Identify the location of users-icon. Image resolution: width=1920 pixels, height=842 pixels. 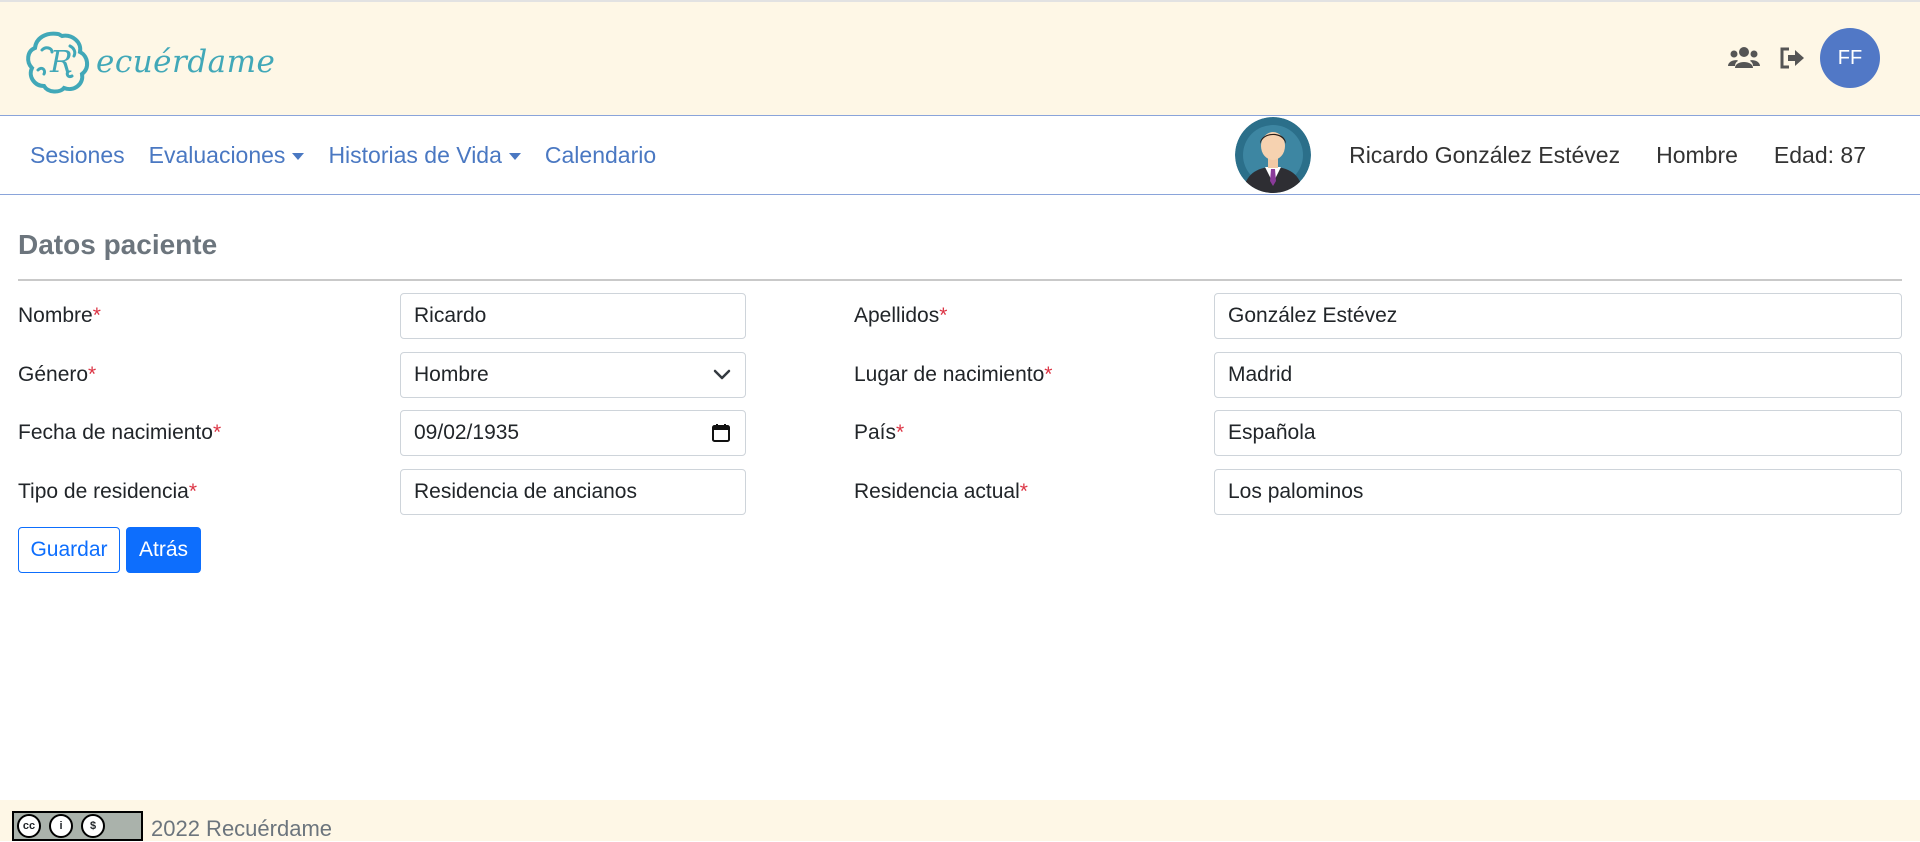
(1744, 58).